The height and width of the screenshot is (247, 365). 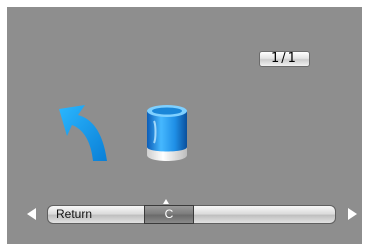 I want to click on bottom-menu-bar: Return C, so click(x=191, y=214).